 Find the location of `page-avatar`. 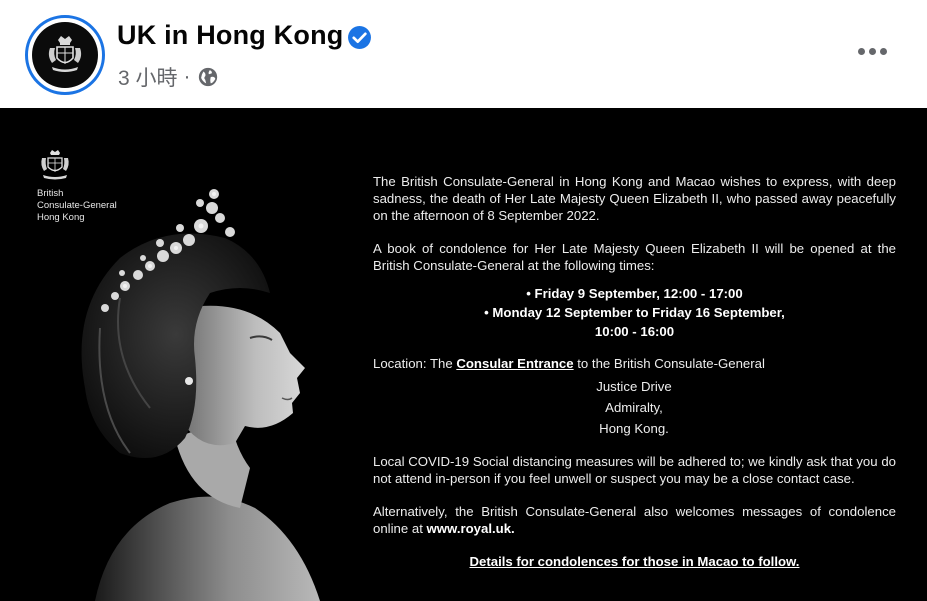

page-avatar is located at coordinates (65, 55).